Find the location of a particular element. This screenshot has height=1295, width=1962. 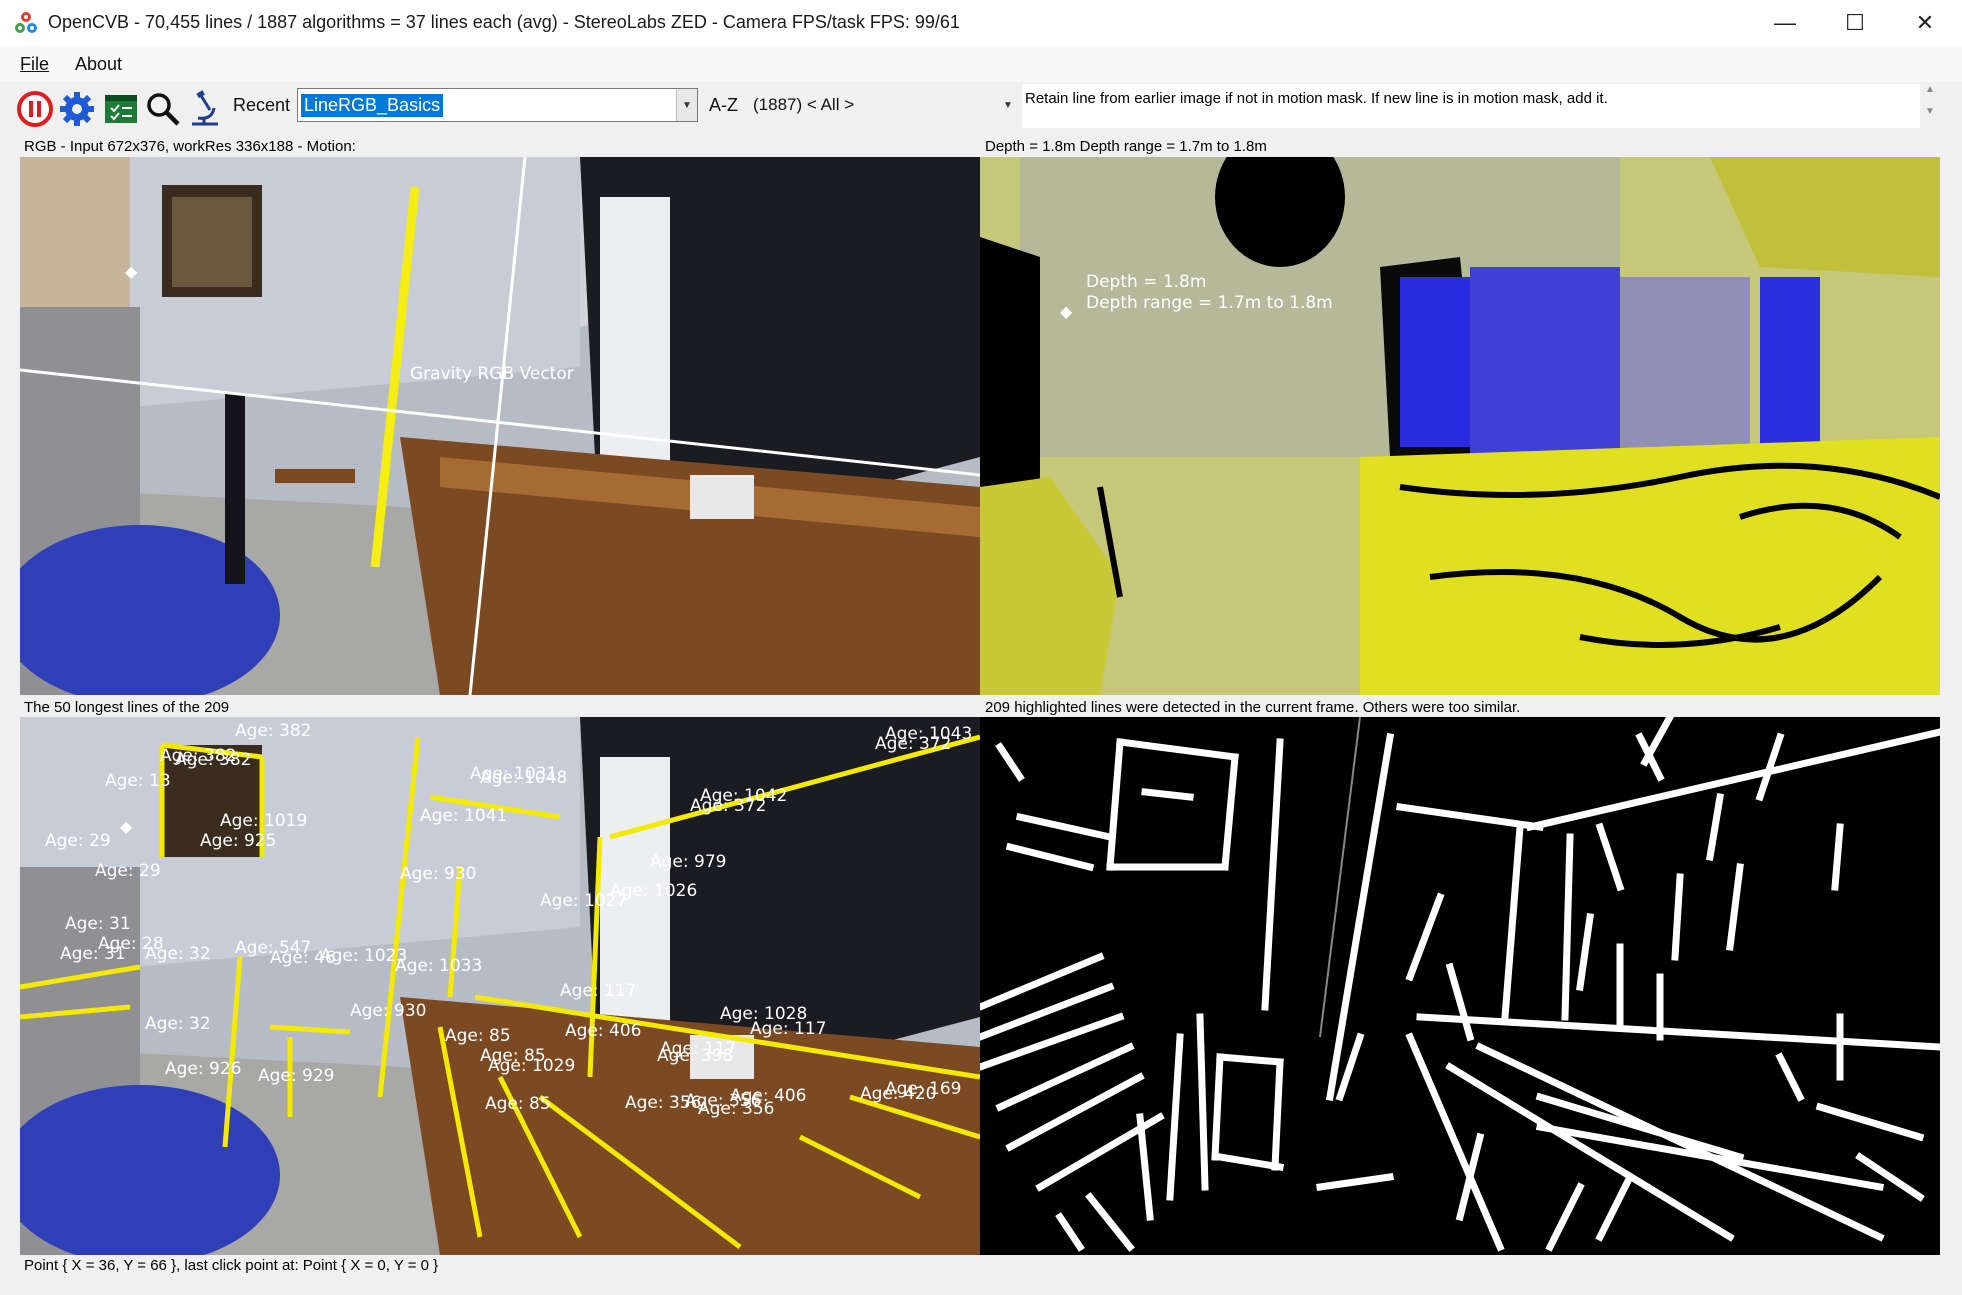

age-label: Age: 929 is located at coordinates (296, 1076).